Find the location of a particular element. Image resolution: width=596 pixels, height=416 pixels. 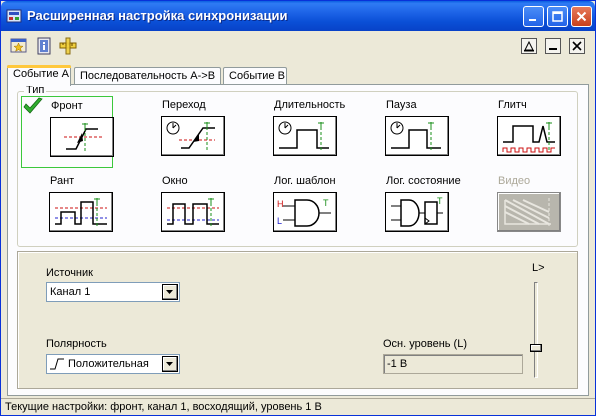

tile-icon is located at coordinates (529, 46).